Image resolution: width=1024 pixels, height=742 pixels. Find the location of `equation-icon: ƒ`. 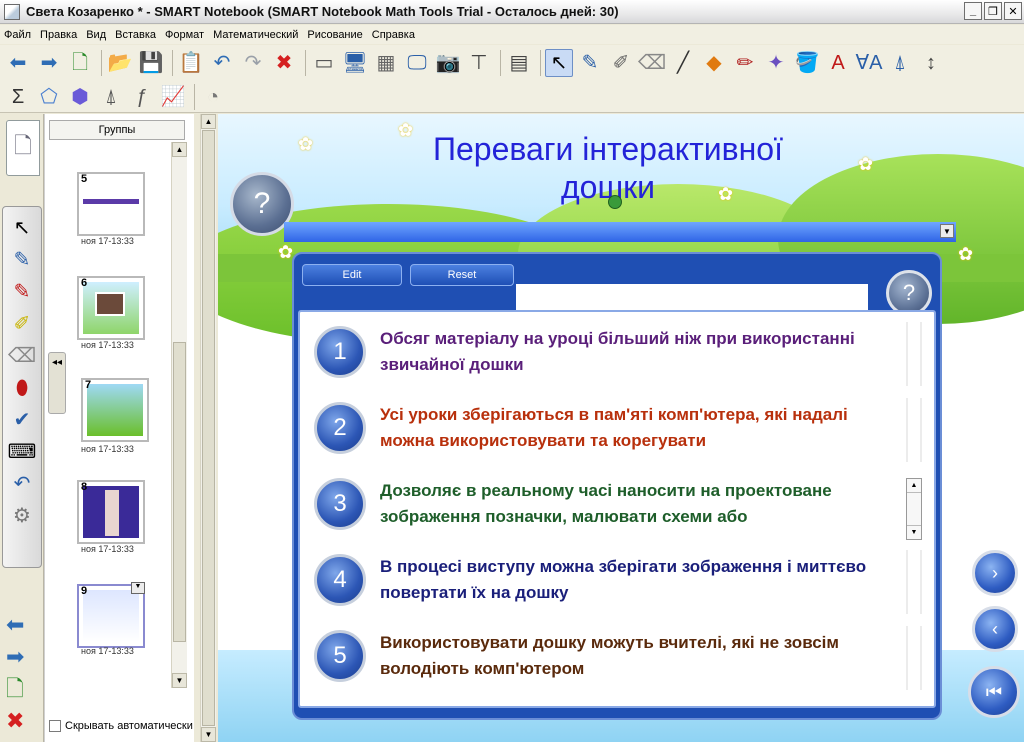

equation-icon: ƒ is located at coordinates (142, 97).